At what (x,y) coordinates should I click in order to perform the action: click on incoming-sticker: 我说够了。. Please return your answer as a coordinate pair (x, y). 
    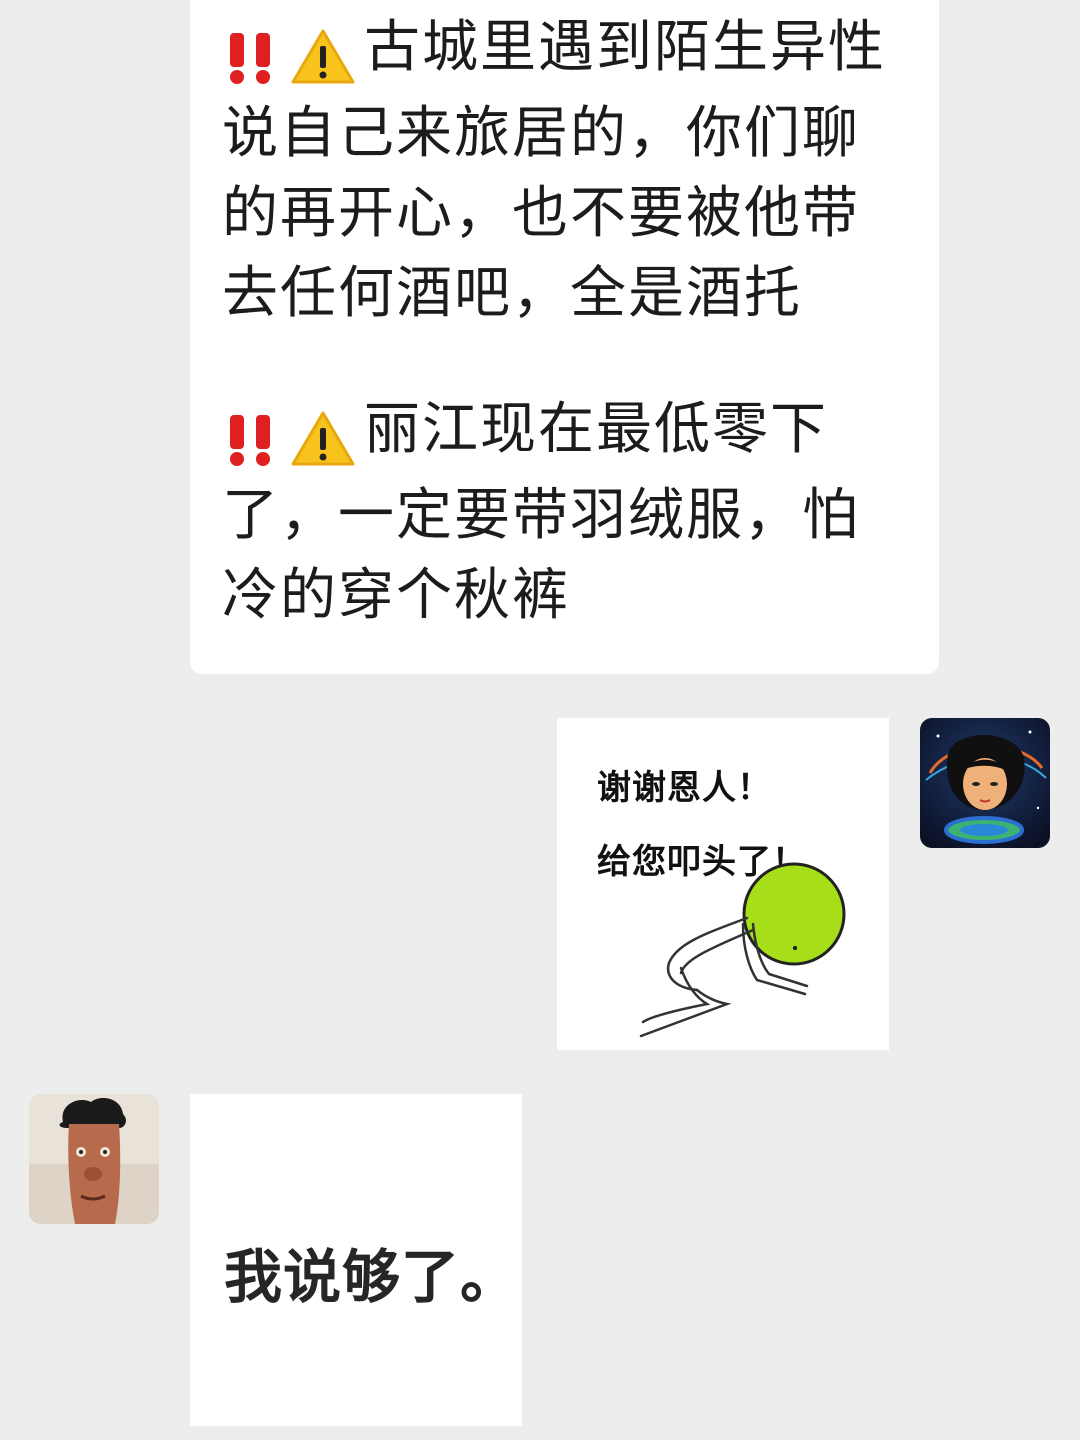
    Looking at the image, I should click on (356, 1260).